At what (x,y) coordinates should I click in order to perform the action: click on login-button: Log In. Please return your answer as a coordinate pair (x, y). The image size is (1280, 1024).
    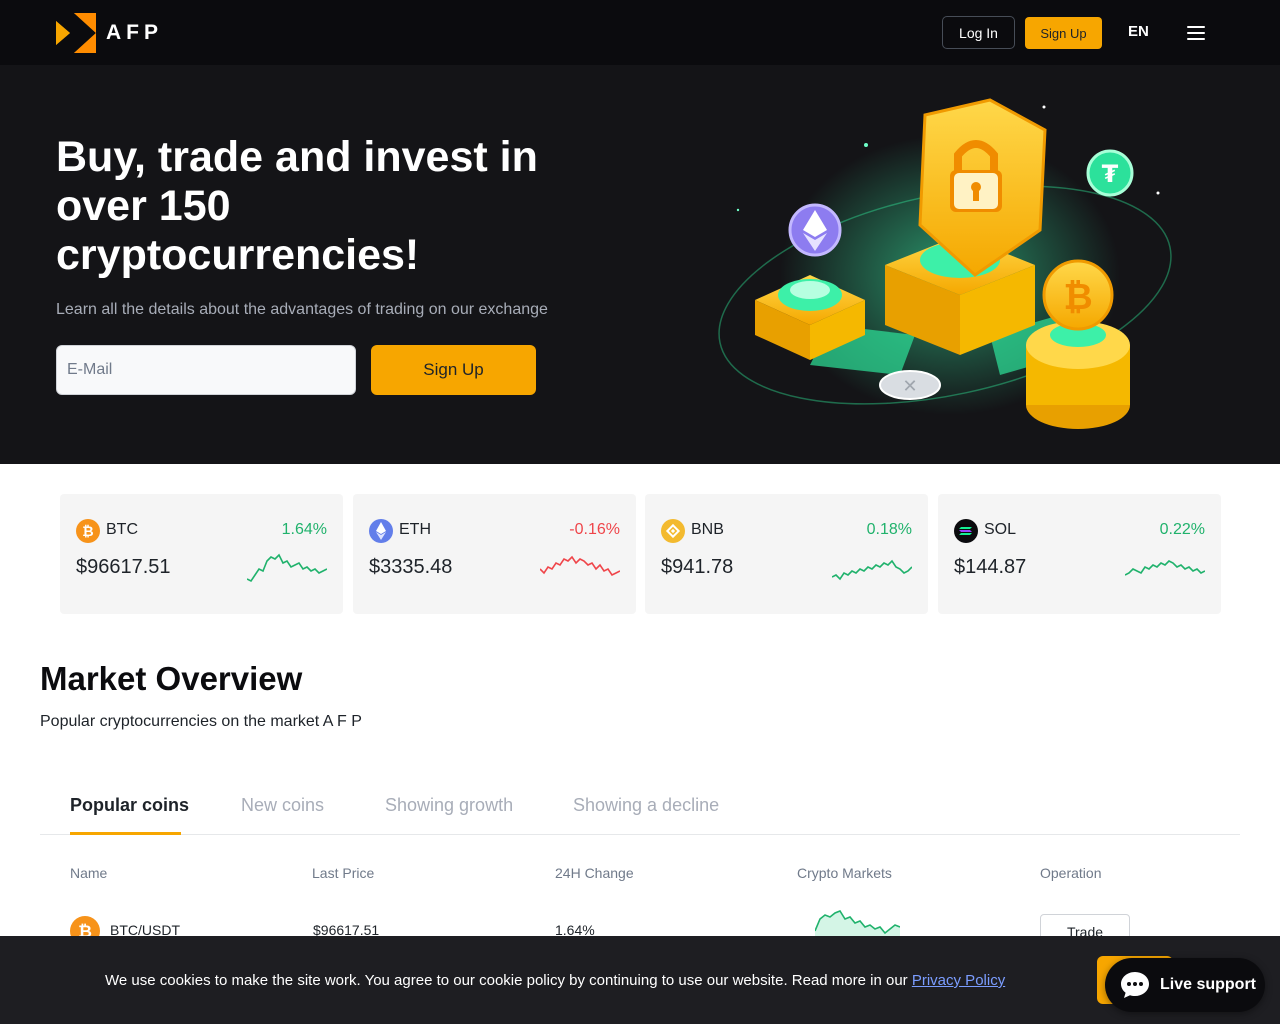
    Looking at the image, I should click on (978, 32).